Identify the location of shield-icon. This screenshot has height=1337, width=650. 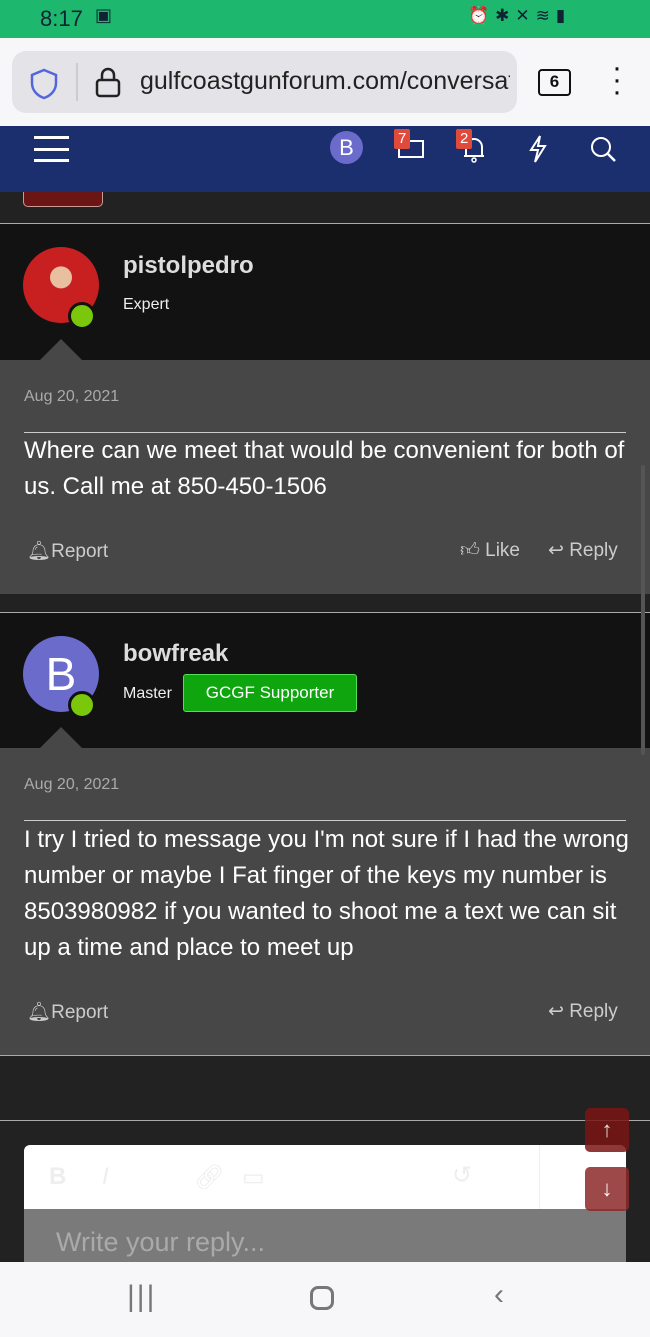
(44, 84).